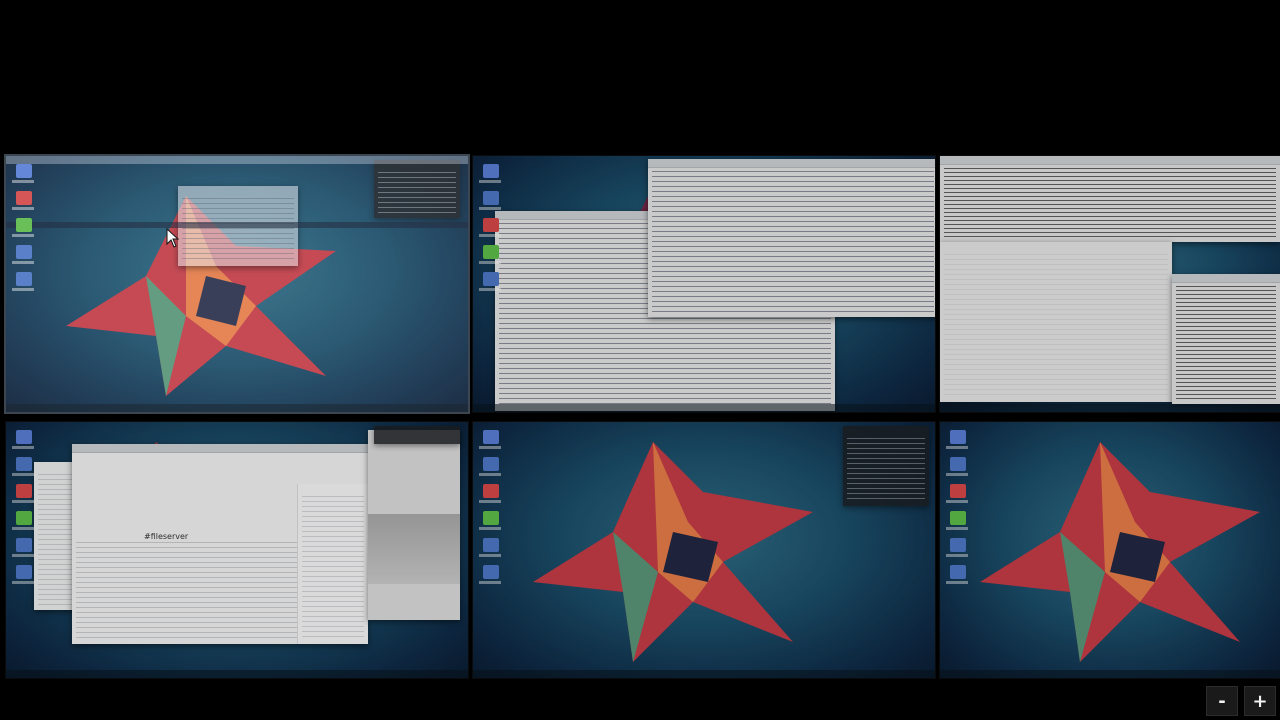 Image resolution: width=1280 pixels, height=720 pixels. What do you see at coordinates (1260, 701) in the screenshot?
I see `zoom-in-button: +` at bounding box center [1260, 701].